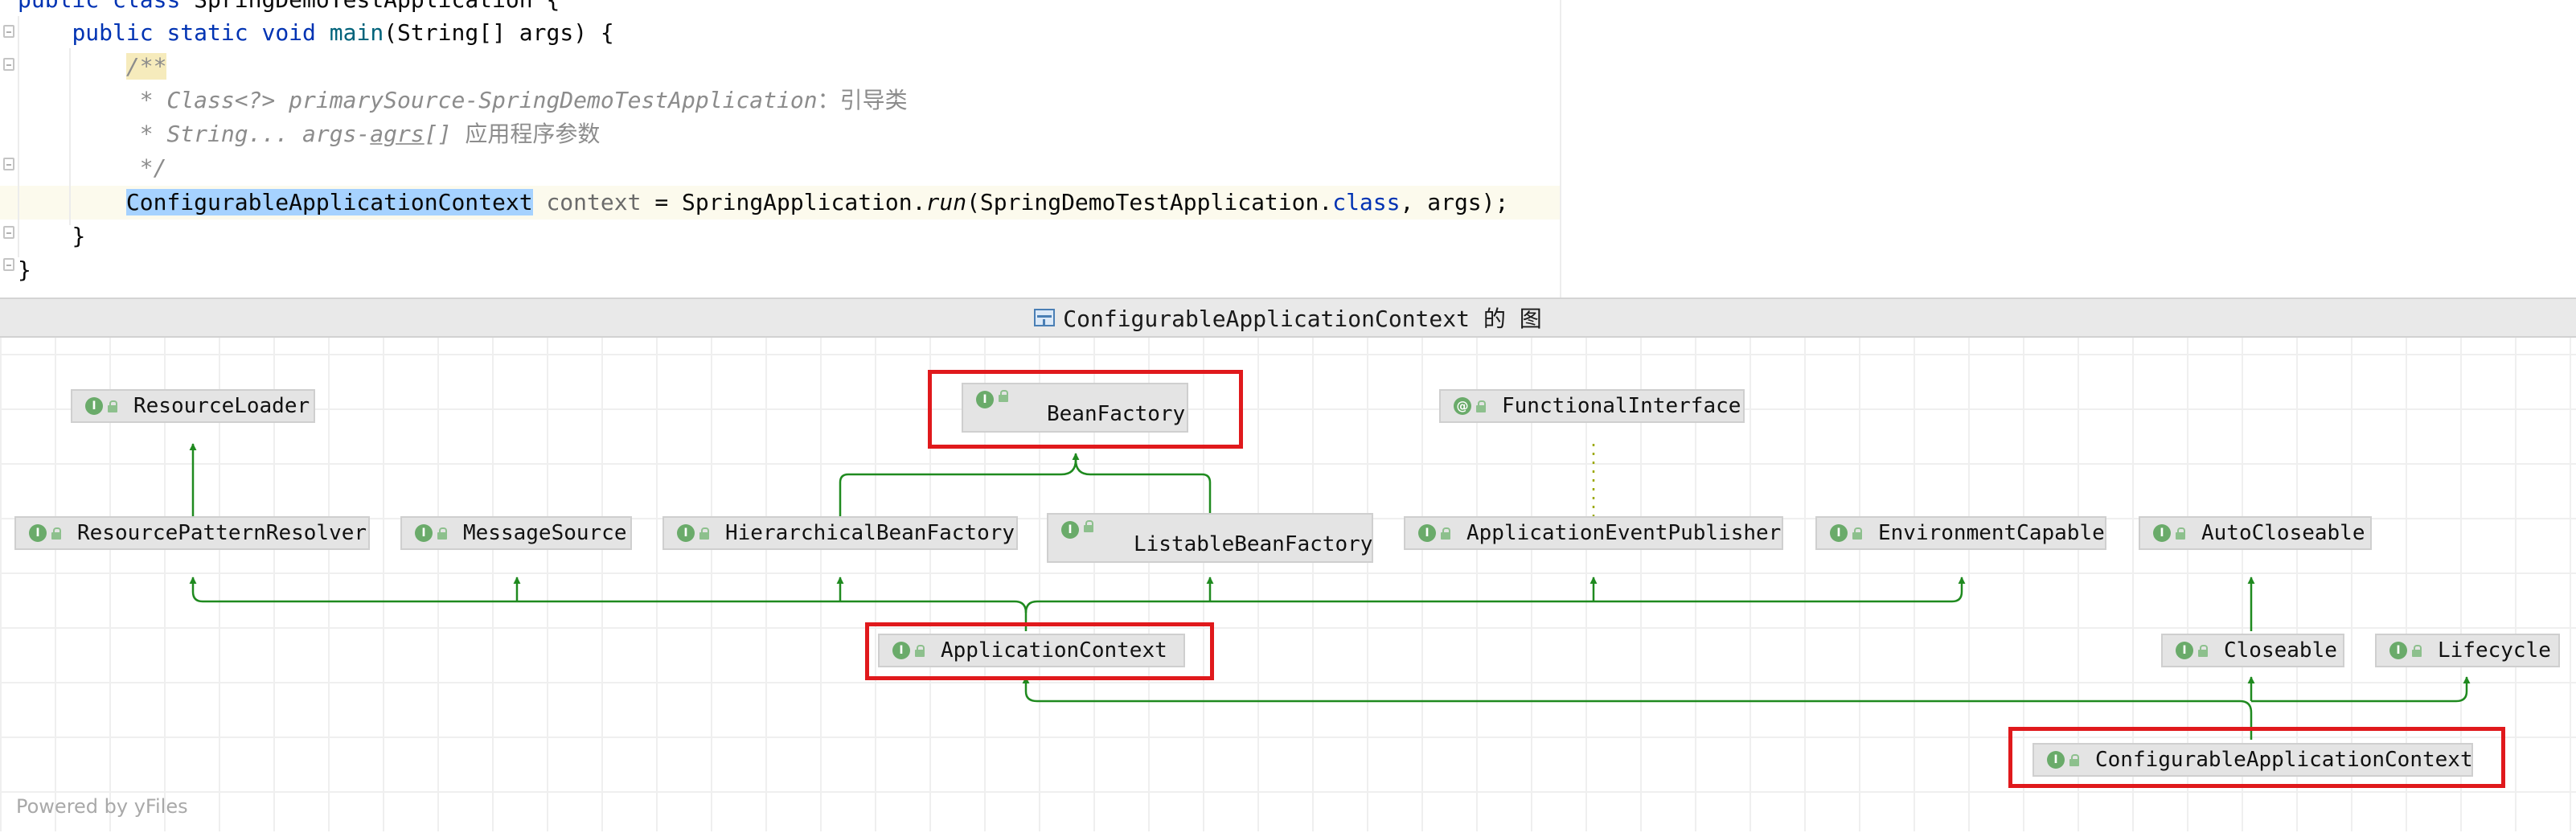 The image size is (2576, 833). I want to click on code-line-comment-close: */, so click(146, 167).